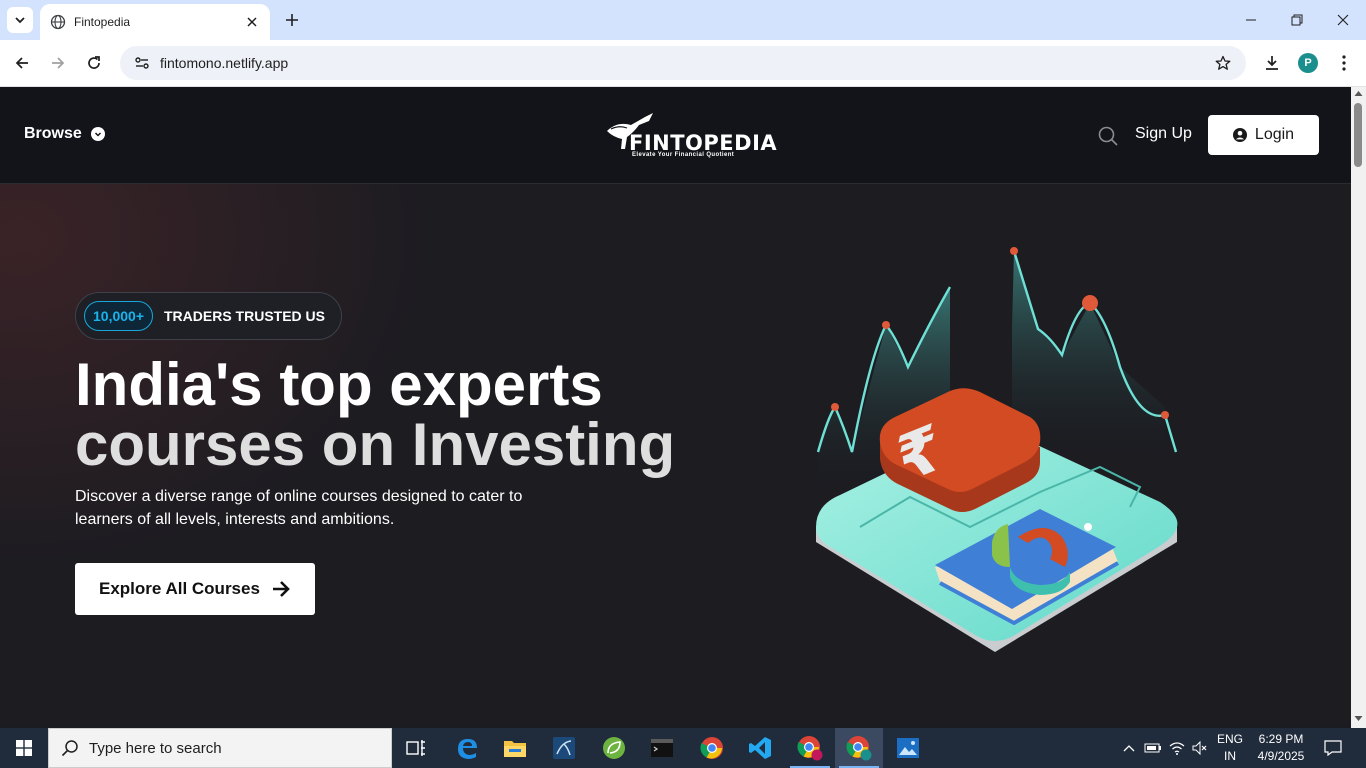 The height and width of the screenshot is (768, 1366). I want to click on taskbar-photos, so click(908, 748).